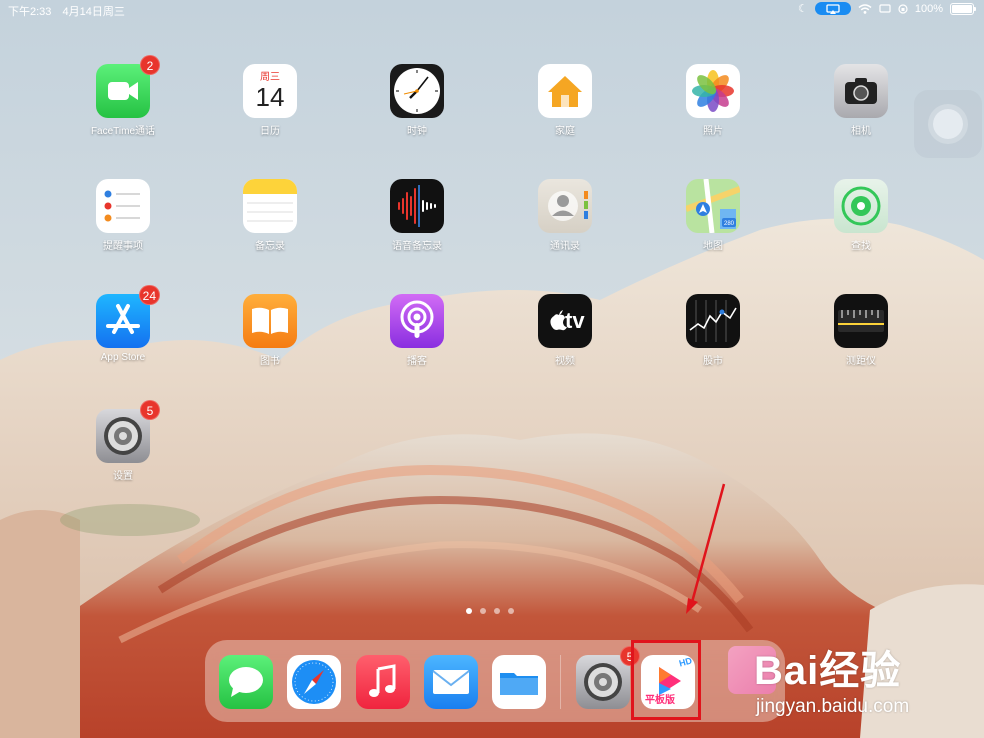 The width and height of the screenshot is (984, 738). I want to click on maps-shield-text: 280, so click(729, 224).